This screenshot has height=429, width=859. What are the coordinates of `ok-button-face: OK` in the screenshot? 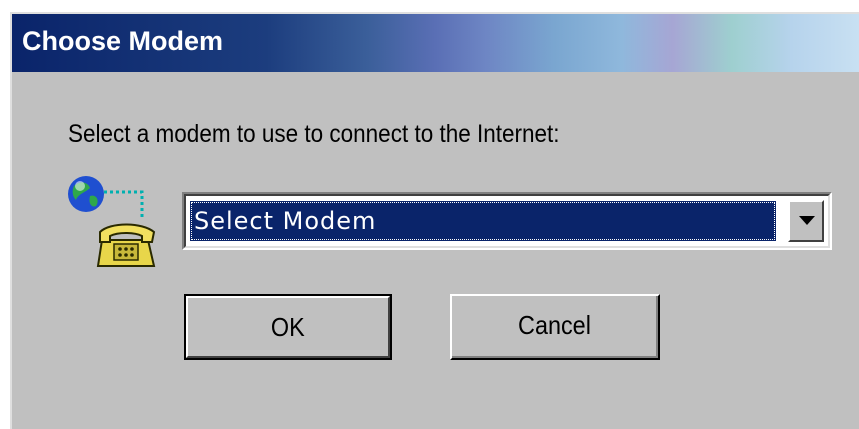 It's located at (288, 327).